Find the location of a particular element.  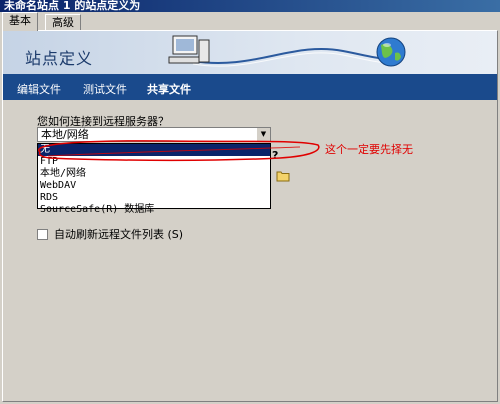

window-title-bar: 未命名站点 1 的站点定义为 is located at coordinates (250, 6).